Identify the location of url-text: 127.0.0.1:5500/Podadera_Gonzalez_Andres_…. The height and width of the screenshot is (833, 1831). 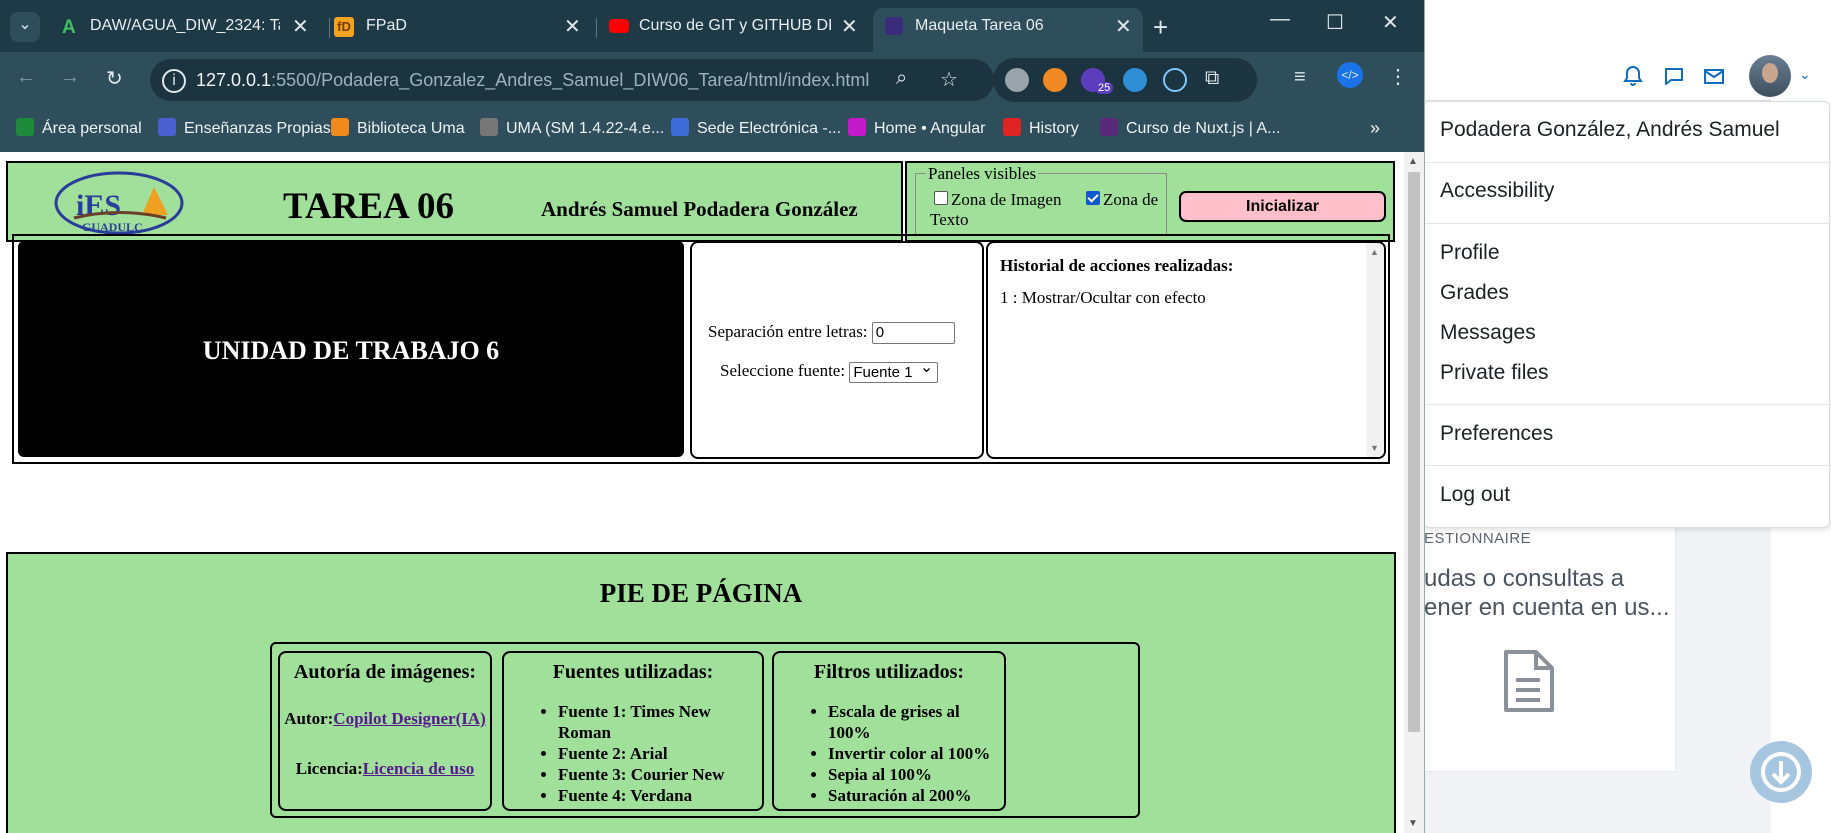
(532, 80).